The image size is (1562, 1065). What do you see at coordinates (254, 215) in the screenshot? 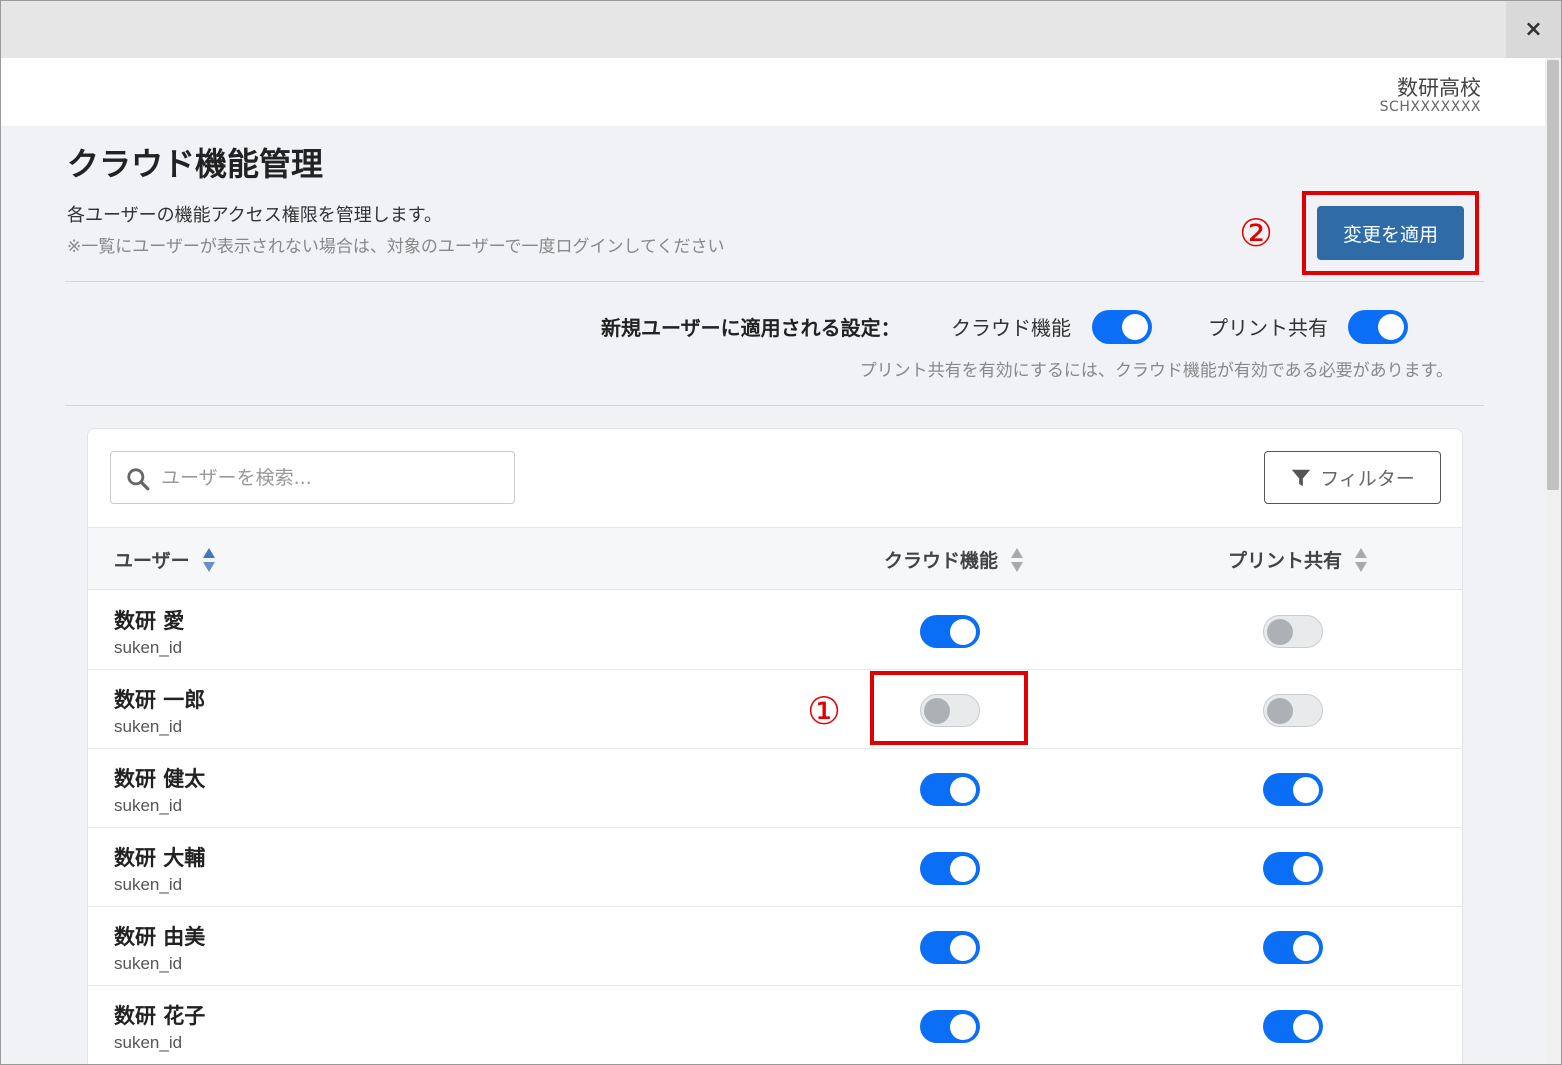
I see `page-description: 各ユーザーの機能アクセス権限を管理します。` at bounding box center [254, 215].